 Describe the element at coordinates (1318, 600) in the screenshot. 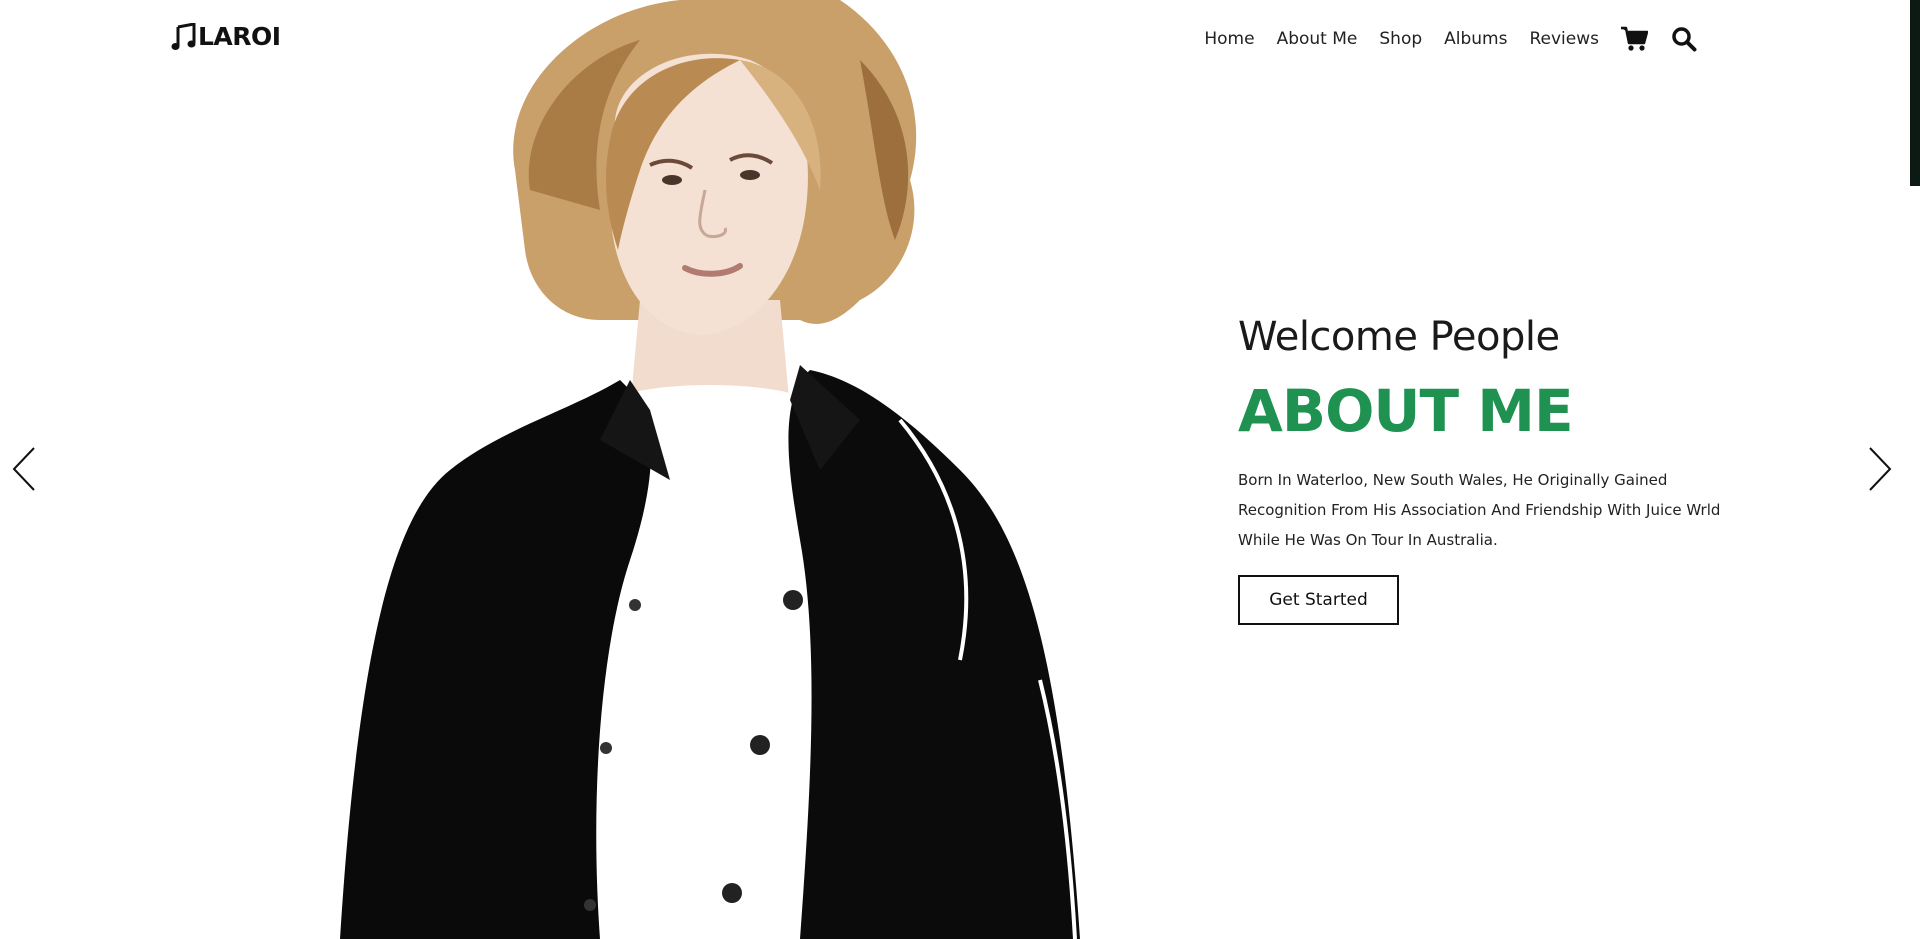

I see `get-started-button: Get Started` at that location.